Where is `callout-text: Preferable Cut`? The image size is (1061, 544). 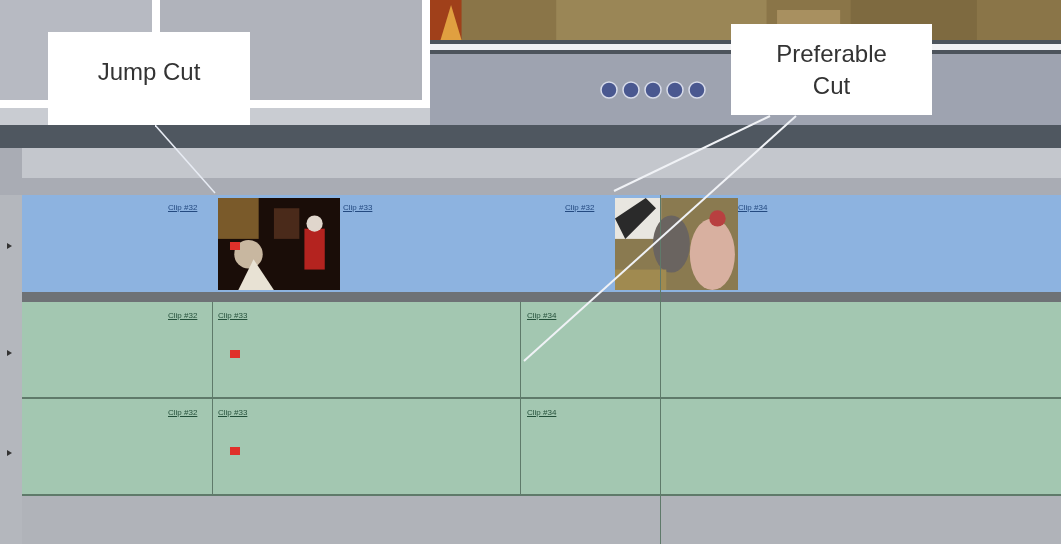 callout-text: Preferable Cut is located at coordinates (831, 69).